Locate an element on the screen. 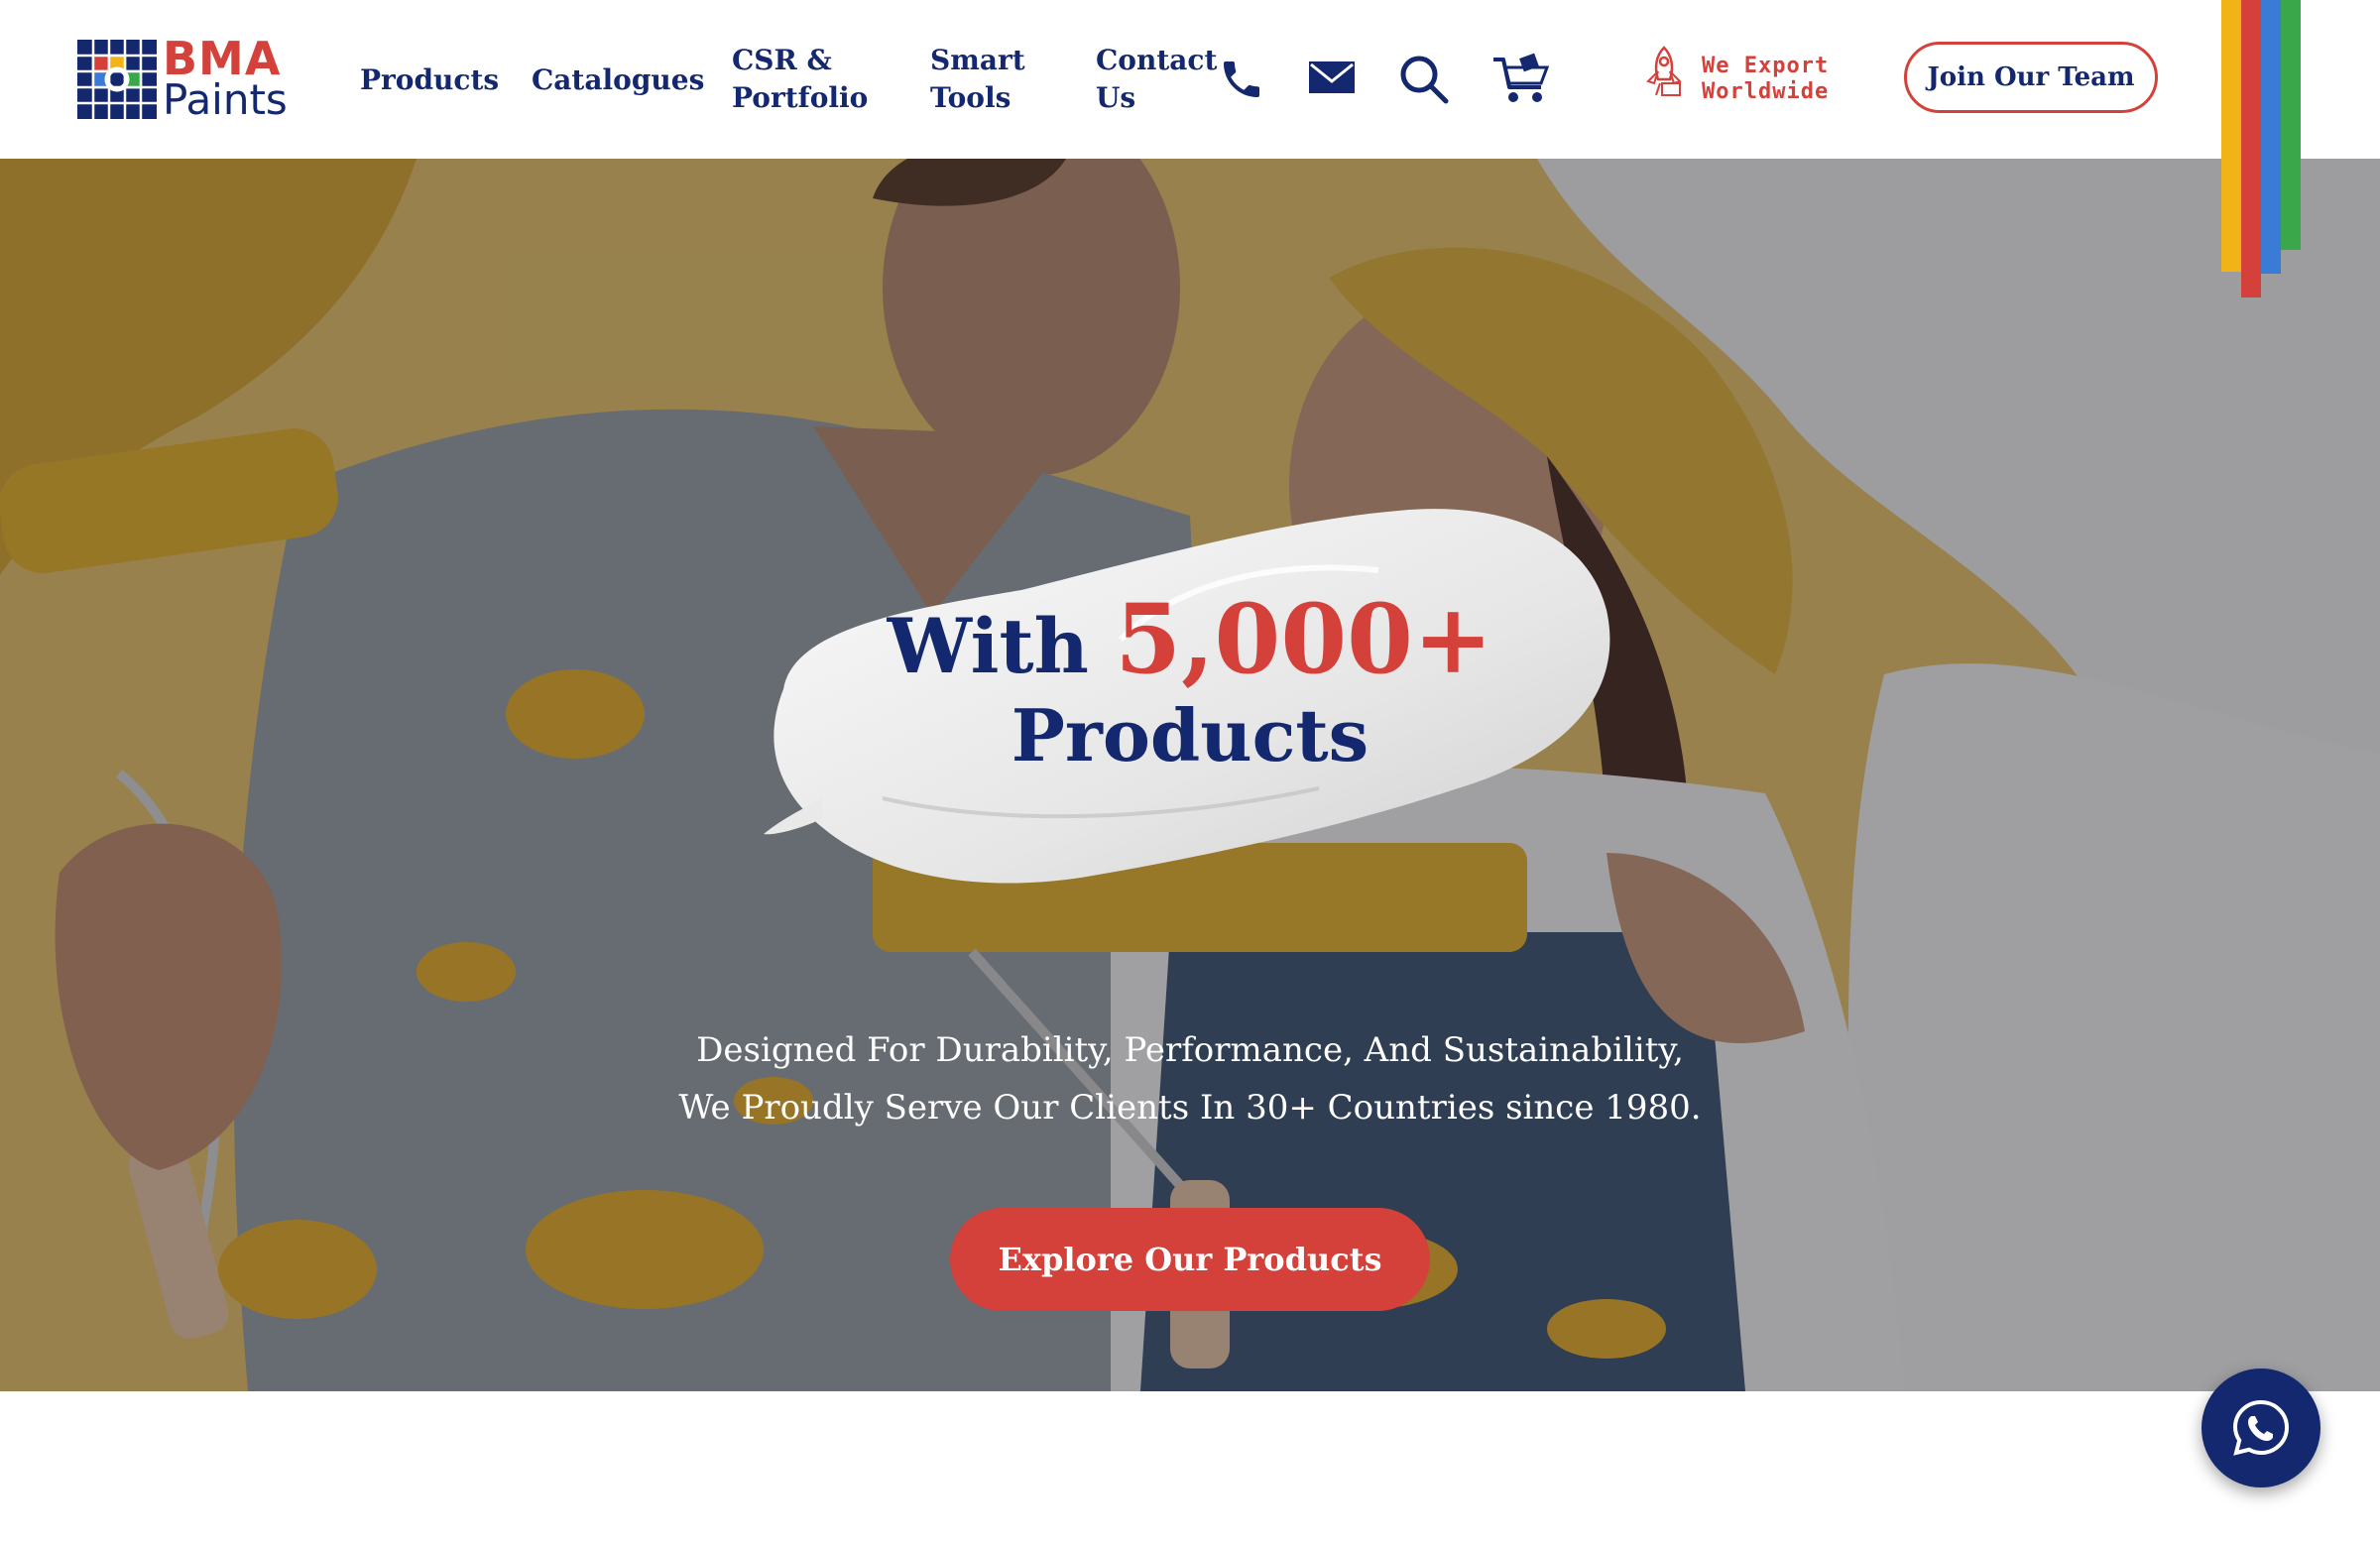 This screenshot has height=1547, width=2380. nav-contact-label-line1: Contact is located at coordinates (1157, 60).